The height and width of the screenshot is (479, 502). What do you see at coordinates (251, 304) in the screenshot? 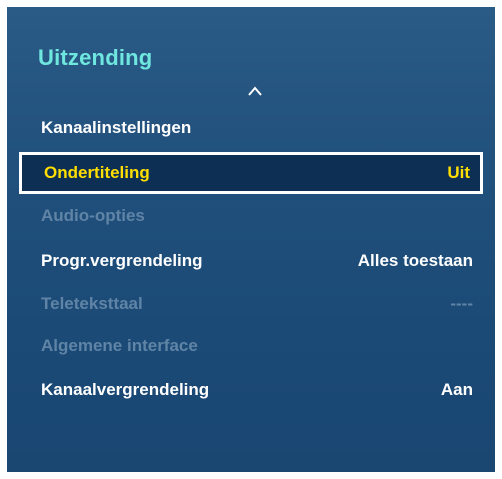
I see `menu-item-teleteksttaal: Teleteksttaal ----` at bounding box center [251, 304].